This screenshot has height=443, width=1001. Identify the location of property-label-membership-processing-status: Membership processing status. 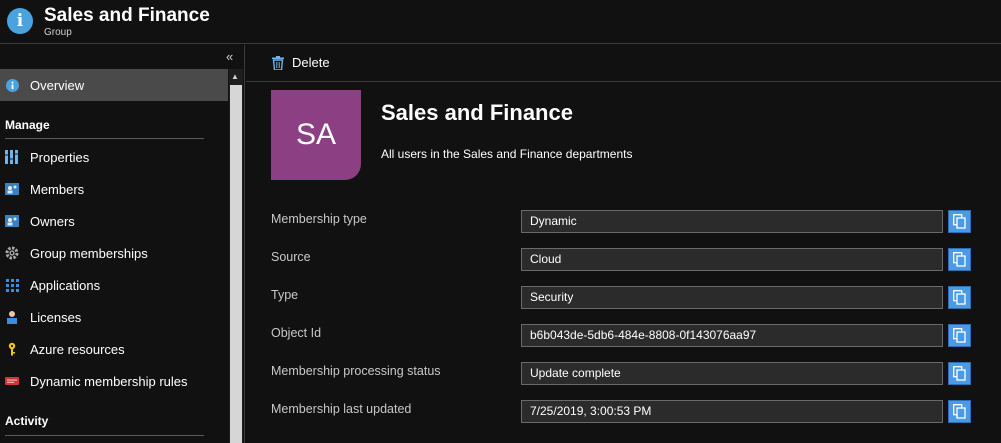
(356, 371).